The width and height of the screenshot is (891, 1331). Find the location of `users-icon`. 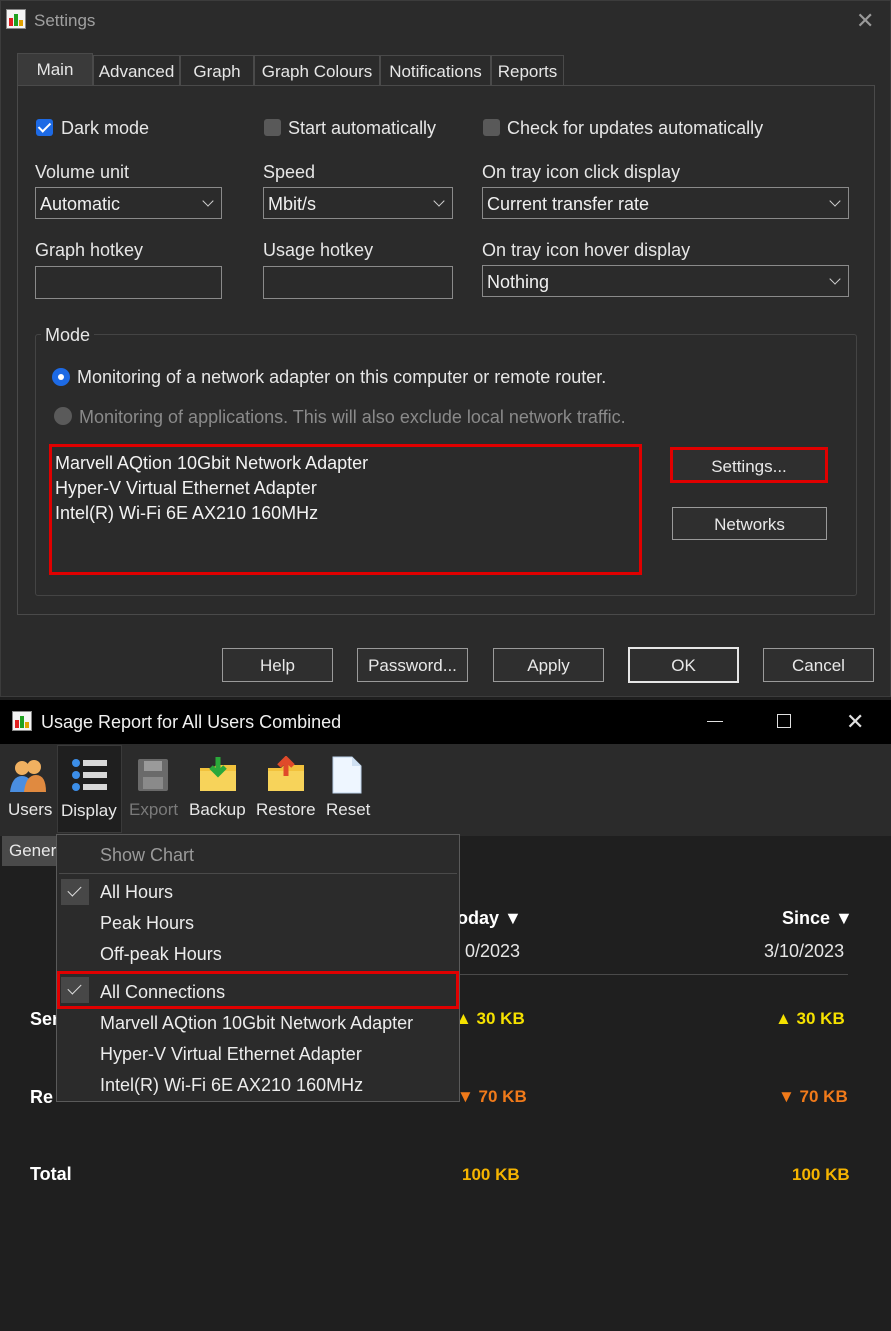

users-icon is located at coordinates (28, 776).